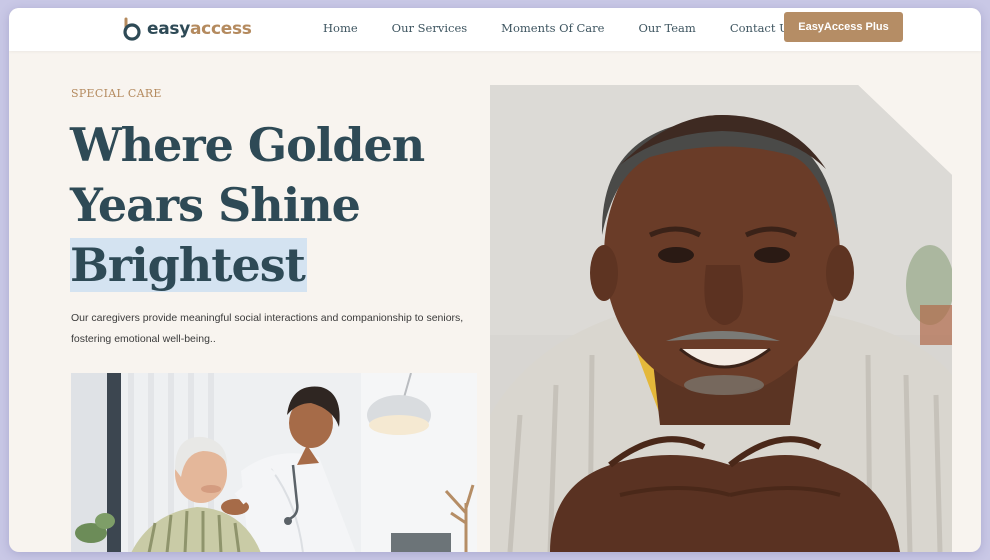  What do you see at coordinates (188, 265) in the screenshot?
I see `headline-highlight: Brightest` at bounding box center [188, 265].